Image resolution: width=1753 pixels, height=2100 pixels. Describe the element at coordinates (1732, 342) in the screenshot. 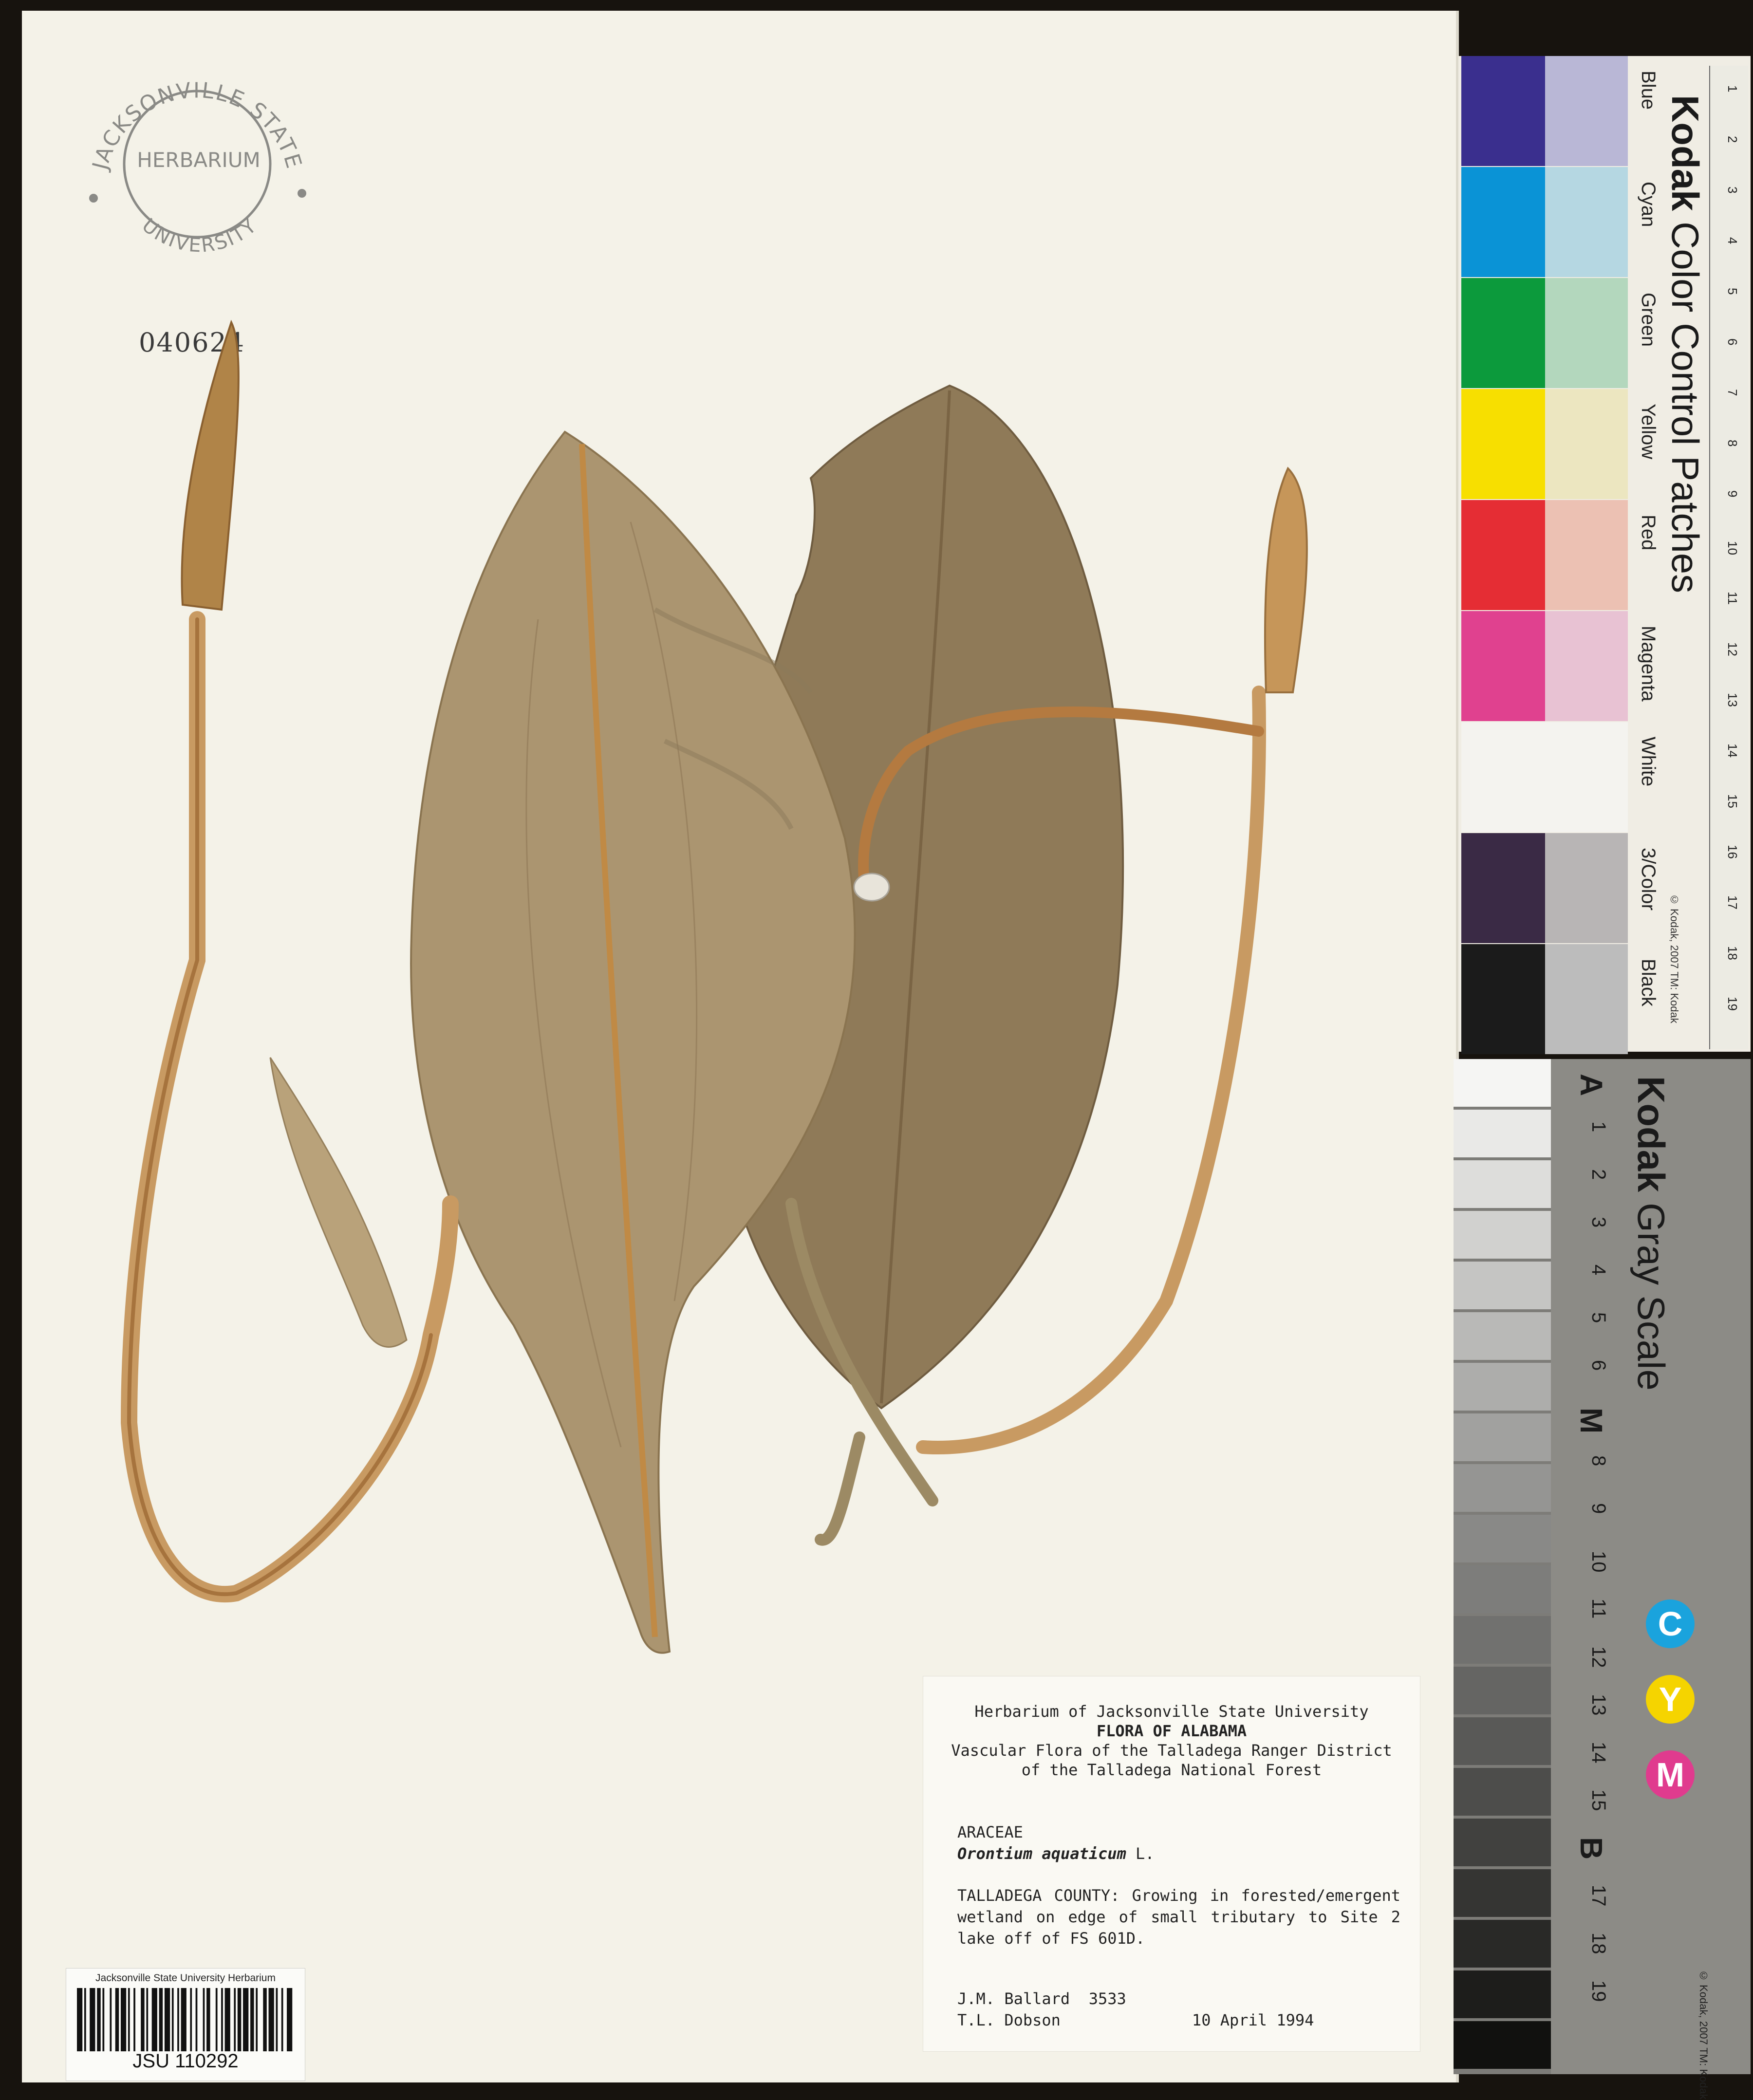

I see `ruler-number: 6` at that location.